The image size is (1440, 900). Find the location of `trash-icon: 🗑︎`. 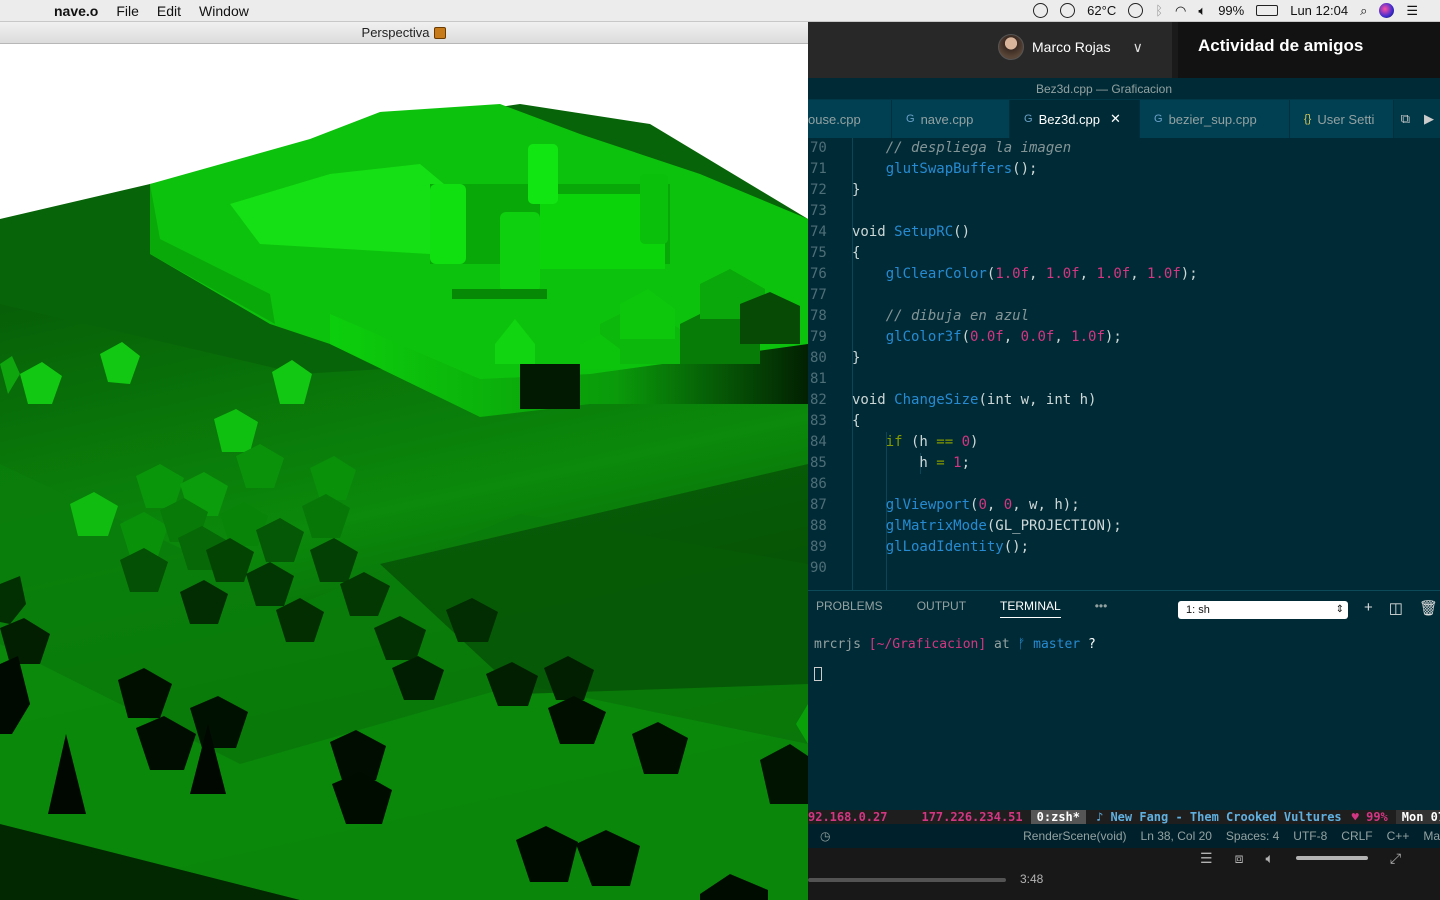

trash-icon: 🗑︎ is located at coordinates (1428, 608).